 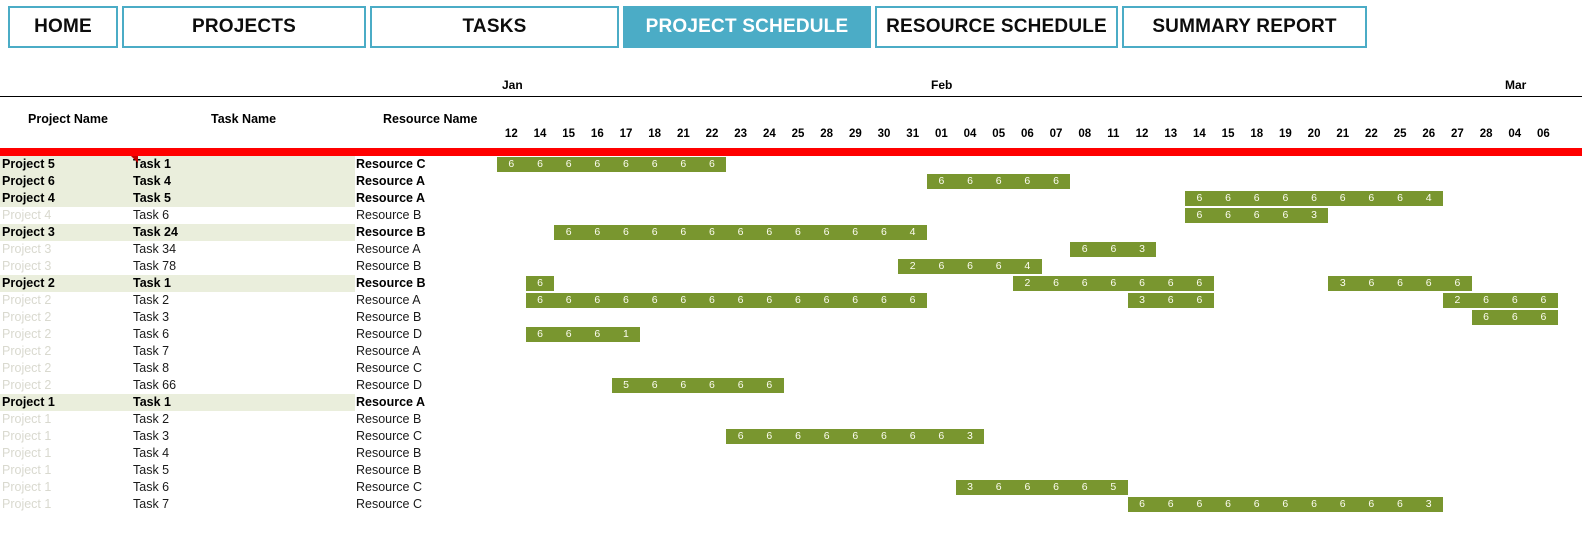 I want to click on month-label-jan: Jan, so click(x=512, y=85).